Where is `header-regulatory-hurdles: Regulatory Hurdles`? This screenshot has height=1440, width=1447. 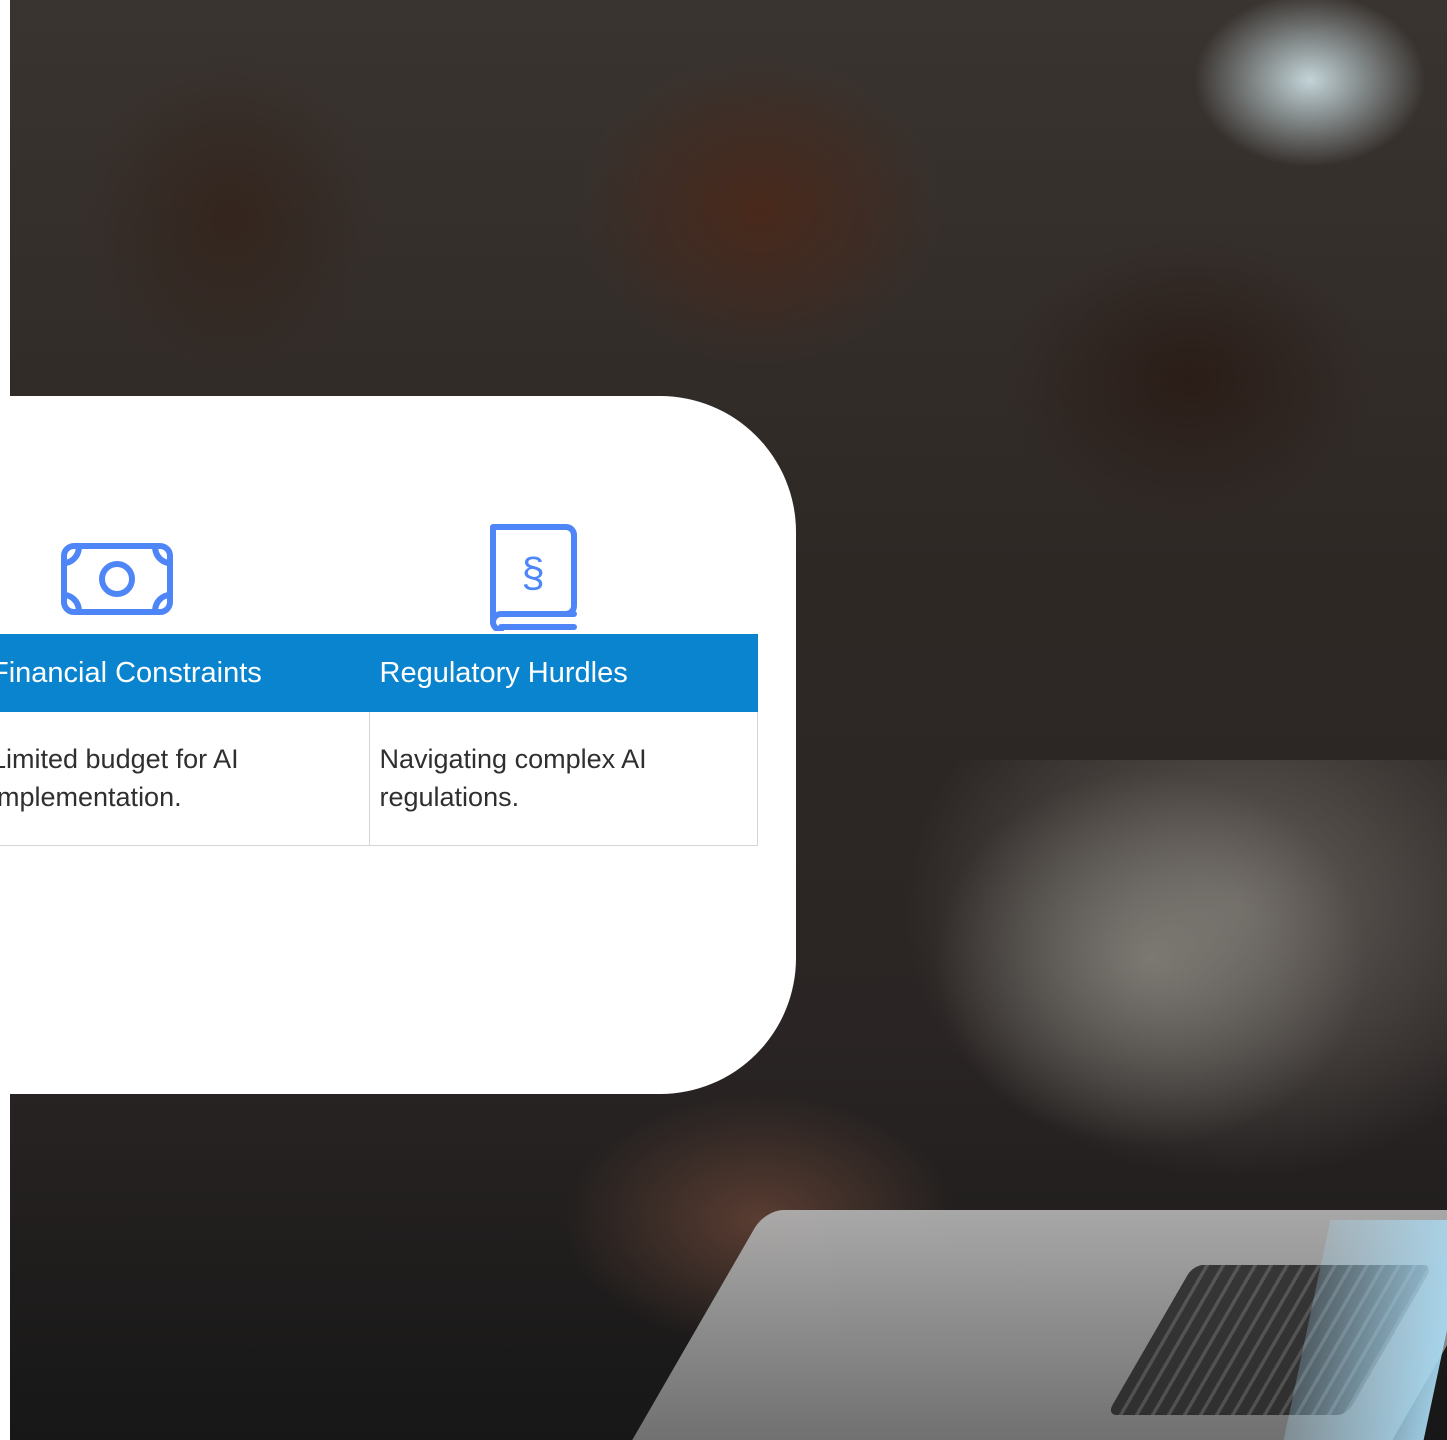 header-regulatory-hurdles: Regulatory Hurdles is located at coordinates (563, 673).